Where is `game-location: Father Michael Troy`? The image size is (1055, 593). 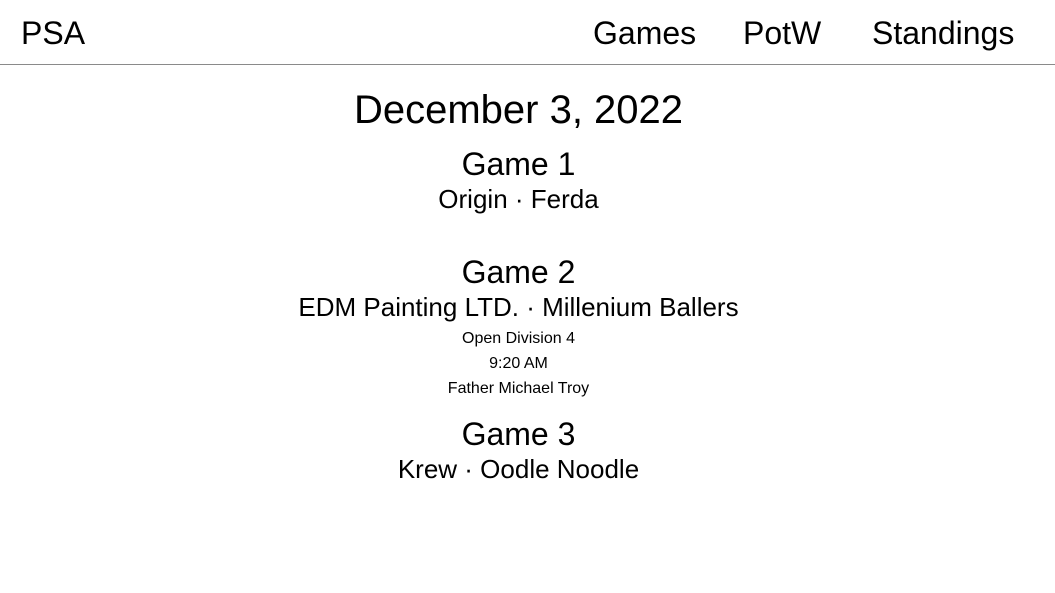 game-location: Father Michael Troy is located at coordinates (518, 388).